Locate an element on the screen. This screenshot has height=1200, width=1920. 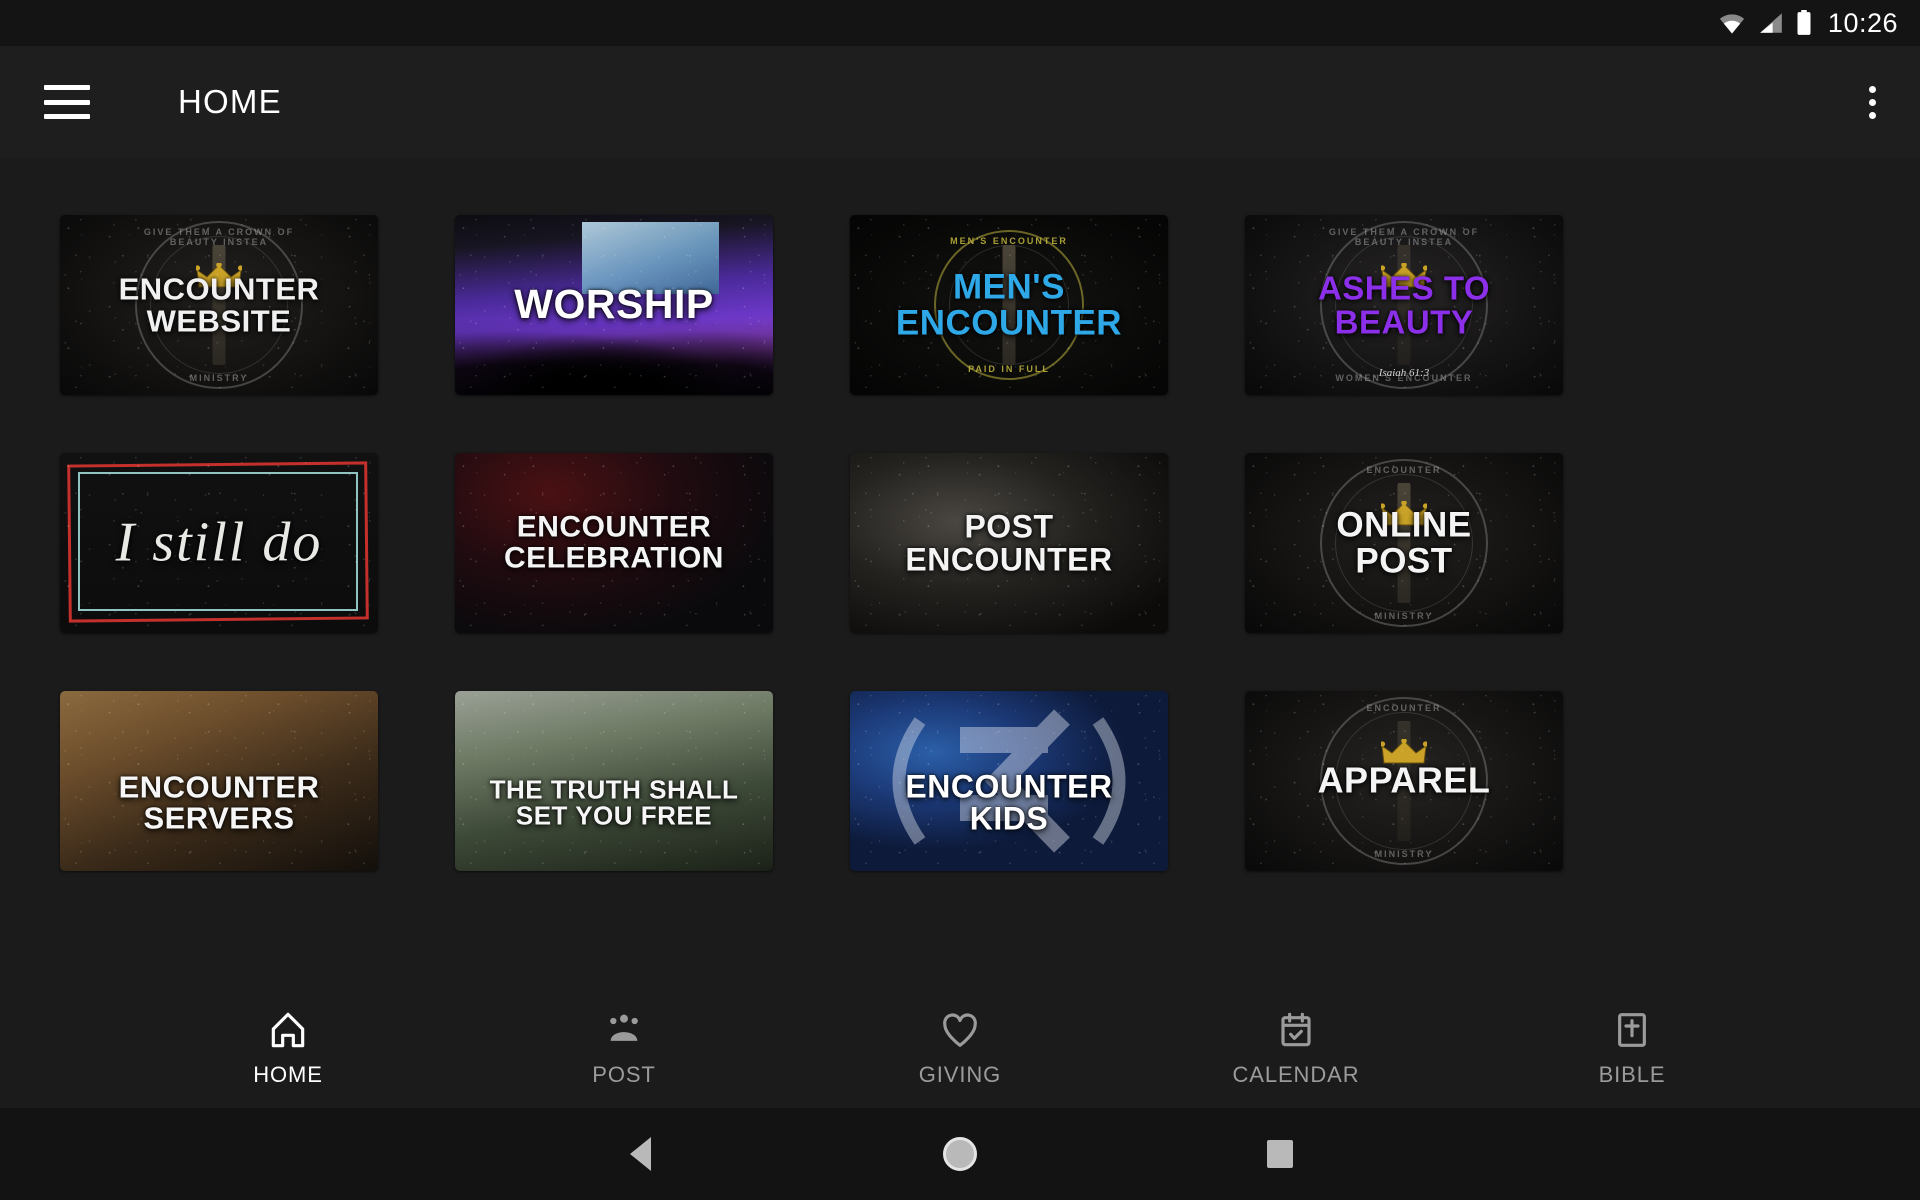
tile-worship: WORSHIP is located at coordinates (614, 305).